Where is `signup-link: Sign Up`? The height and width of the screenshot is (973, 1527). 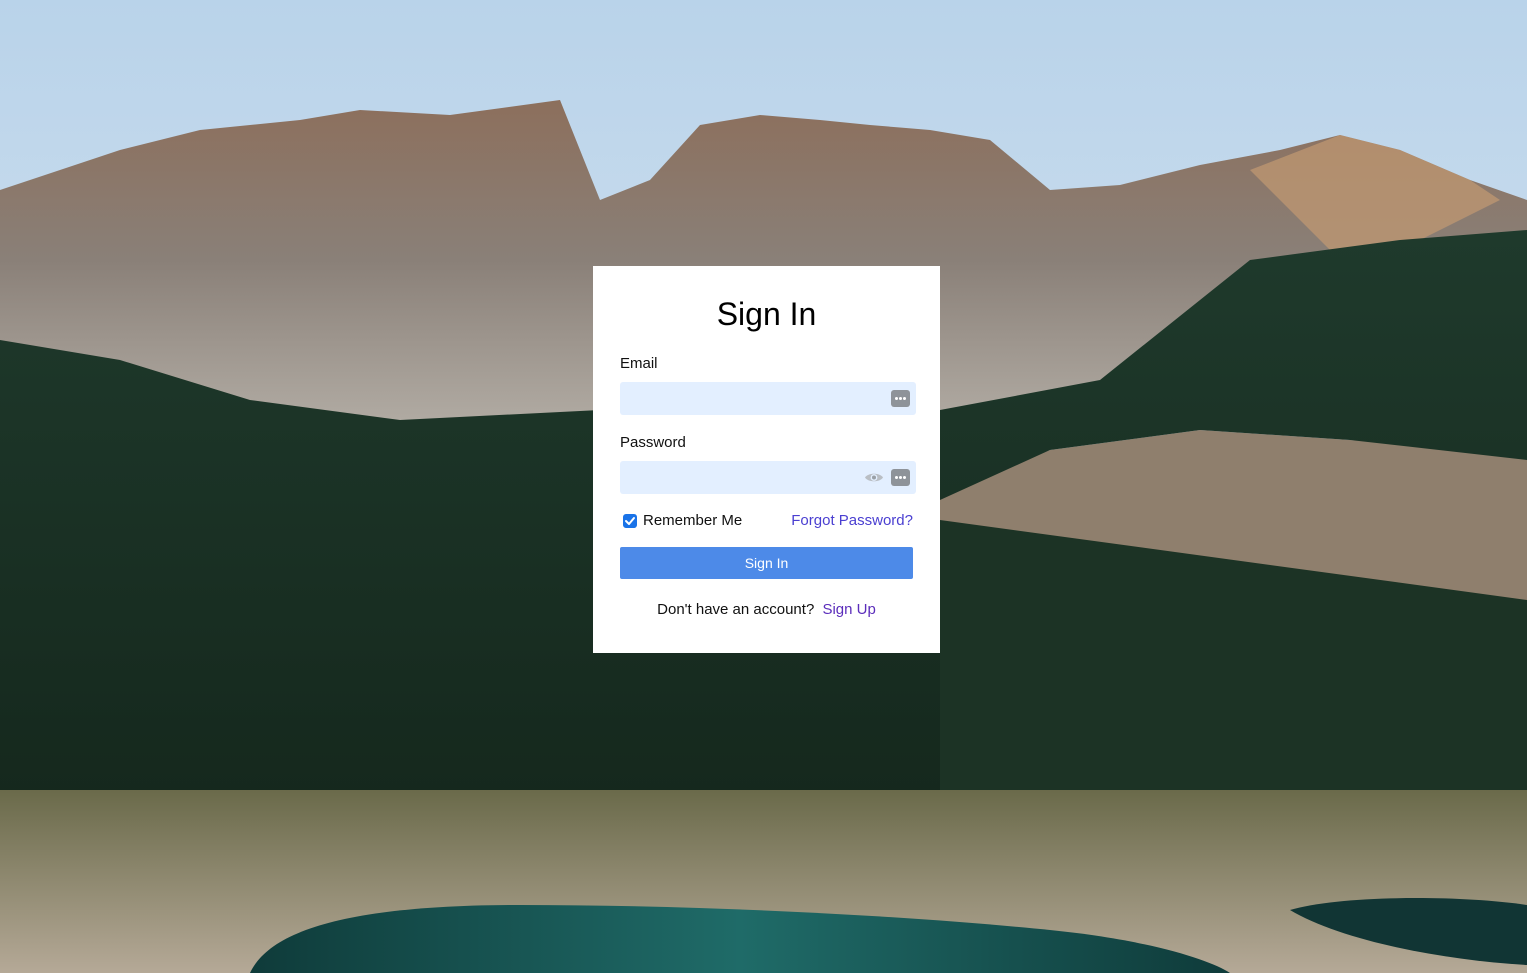 signup-link: Sign Up is located at coordinates (848, 609).